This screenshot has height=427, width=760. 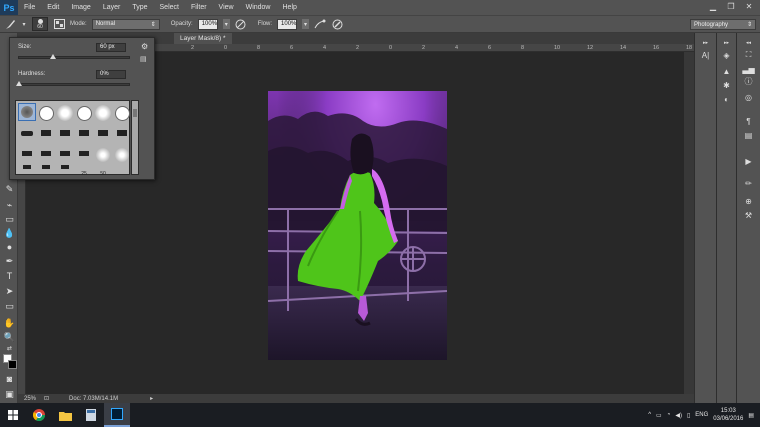 I want to click on pressure-opacity-icon, so click(x=241, y=24).